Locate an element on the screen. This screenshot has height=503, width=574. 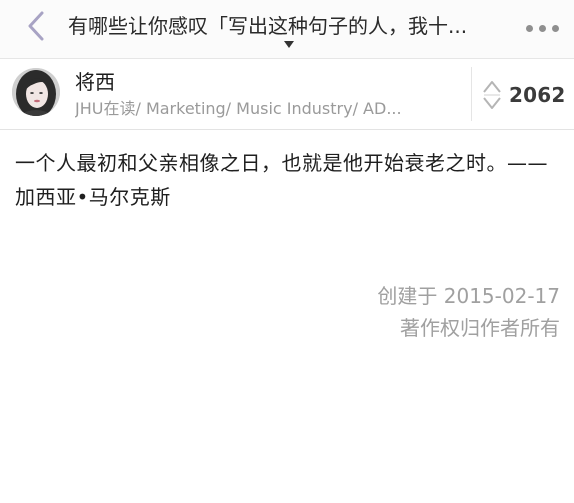
divider is located at coordinates (471, 94).